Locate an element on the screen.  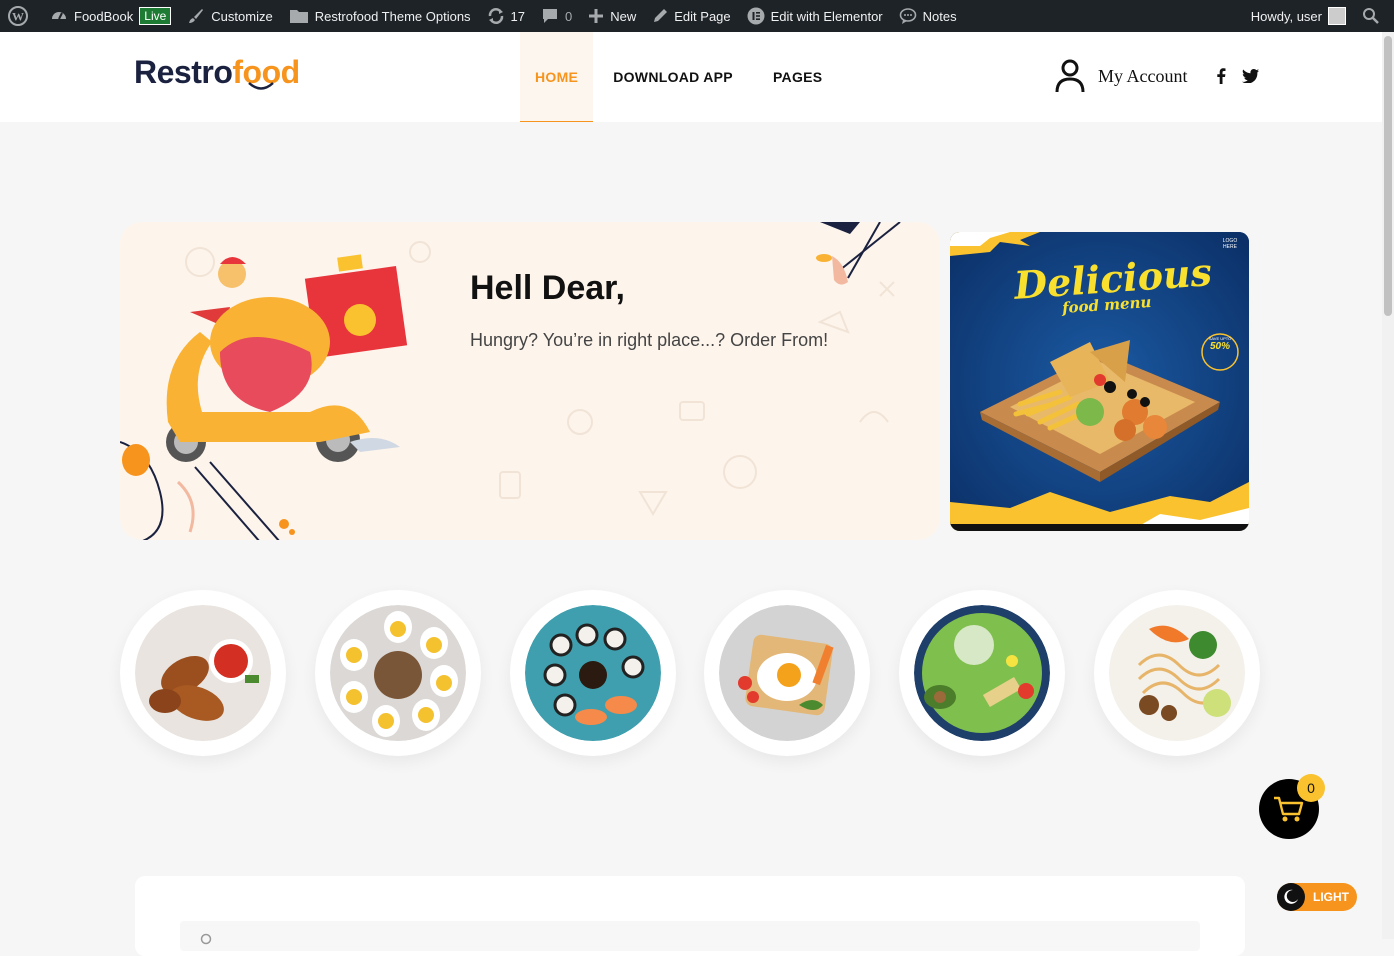
nav-pages: PAGES is located at coordinates (797, 77).